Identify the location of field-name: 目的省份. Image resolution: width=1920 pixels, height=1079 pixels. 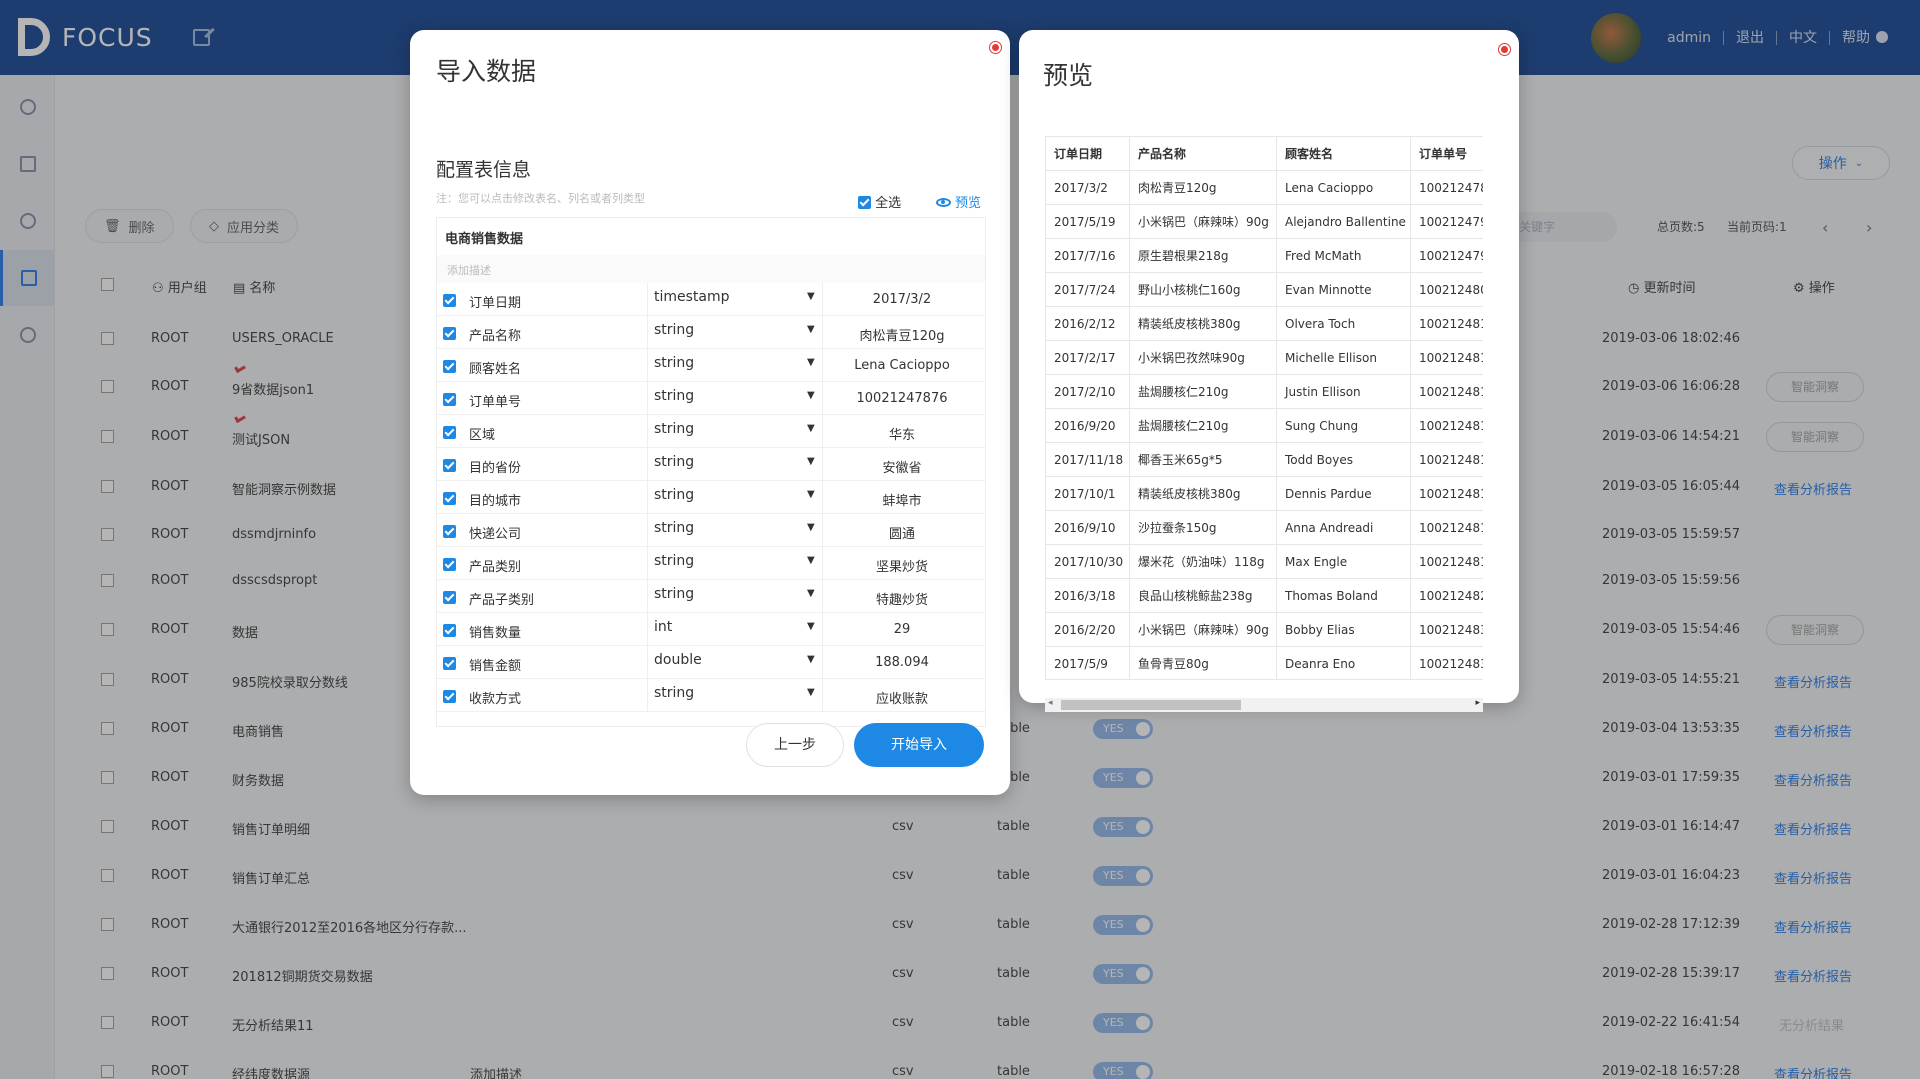
(495, 466).